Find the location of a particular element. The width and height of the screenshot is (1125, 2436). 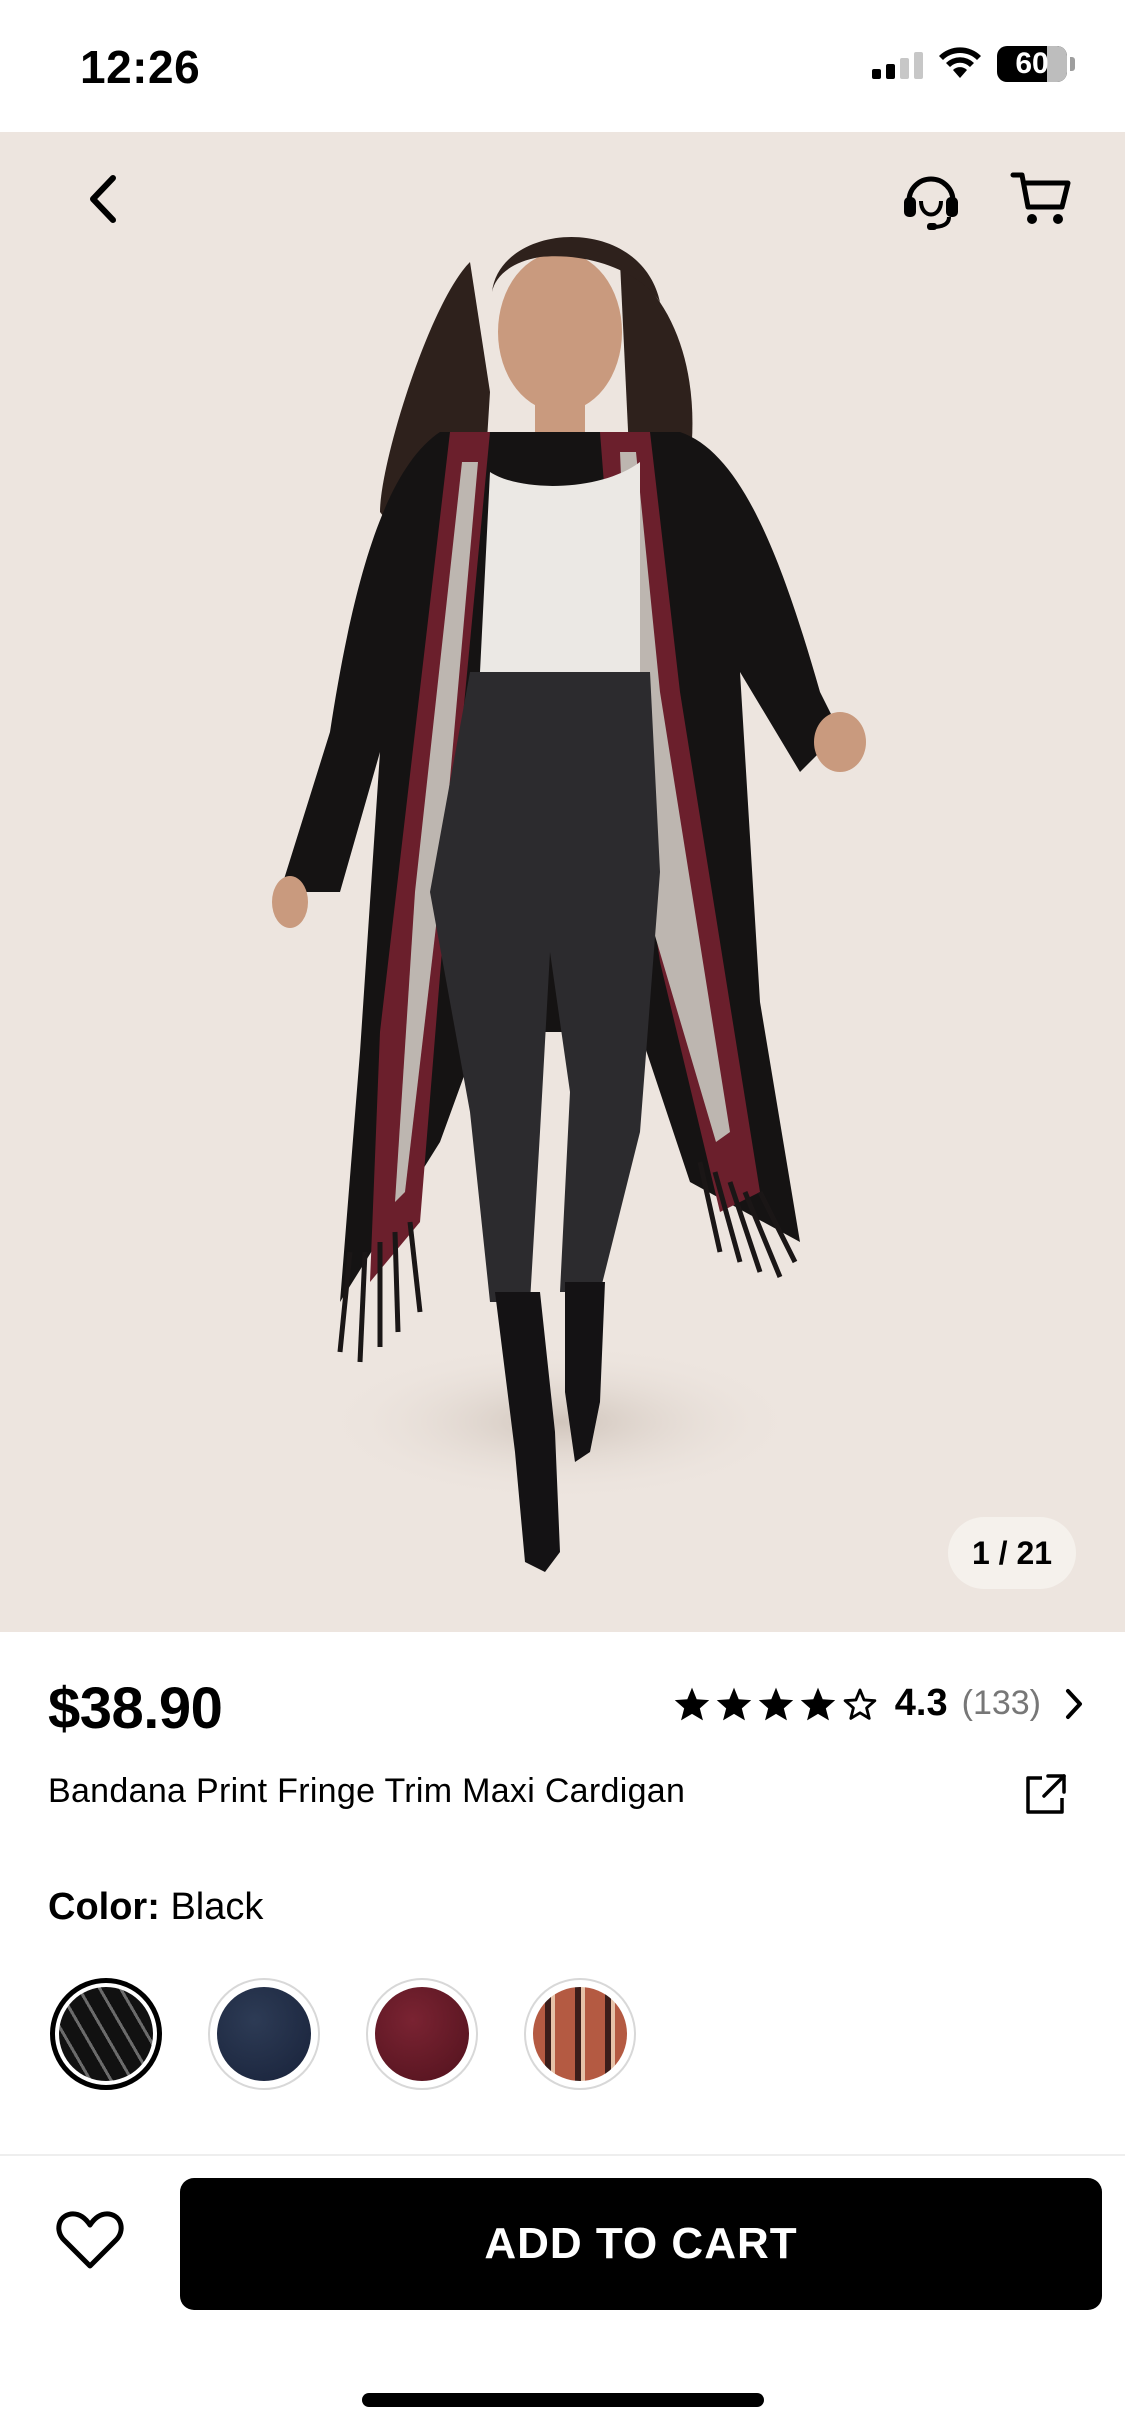

wishlist-button is located at coordinates (90, 2240).